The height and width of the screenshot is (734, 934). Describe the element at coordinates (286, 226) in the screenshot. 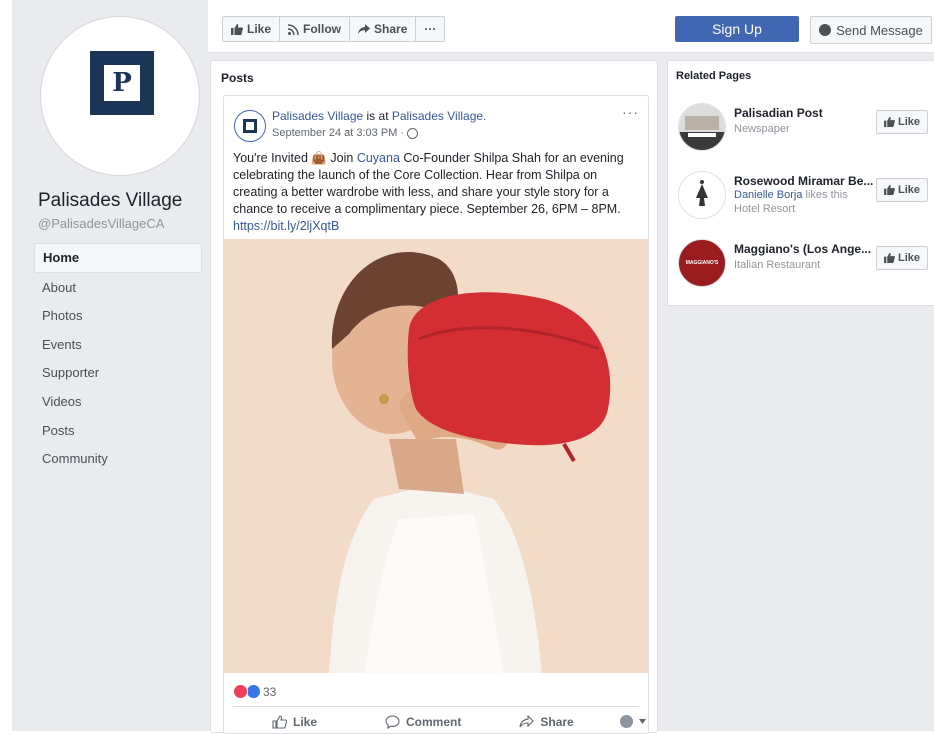

I see `post-url-link: https://bit.ly/2ljXqtB` at that location.